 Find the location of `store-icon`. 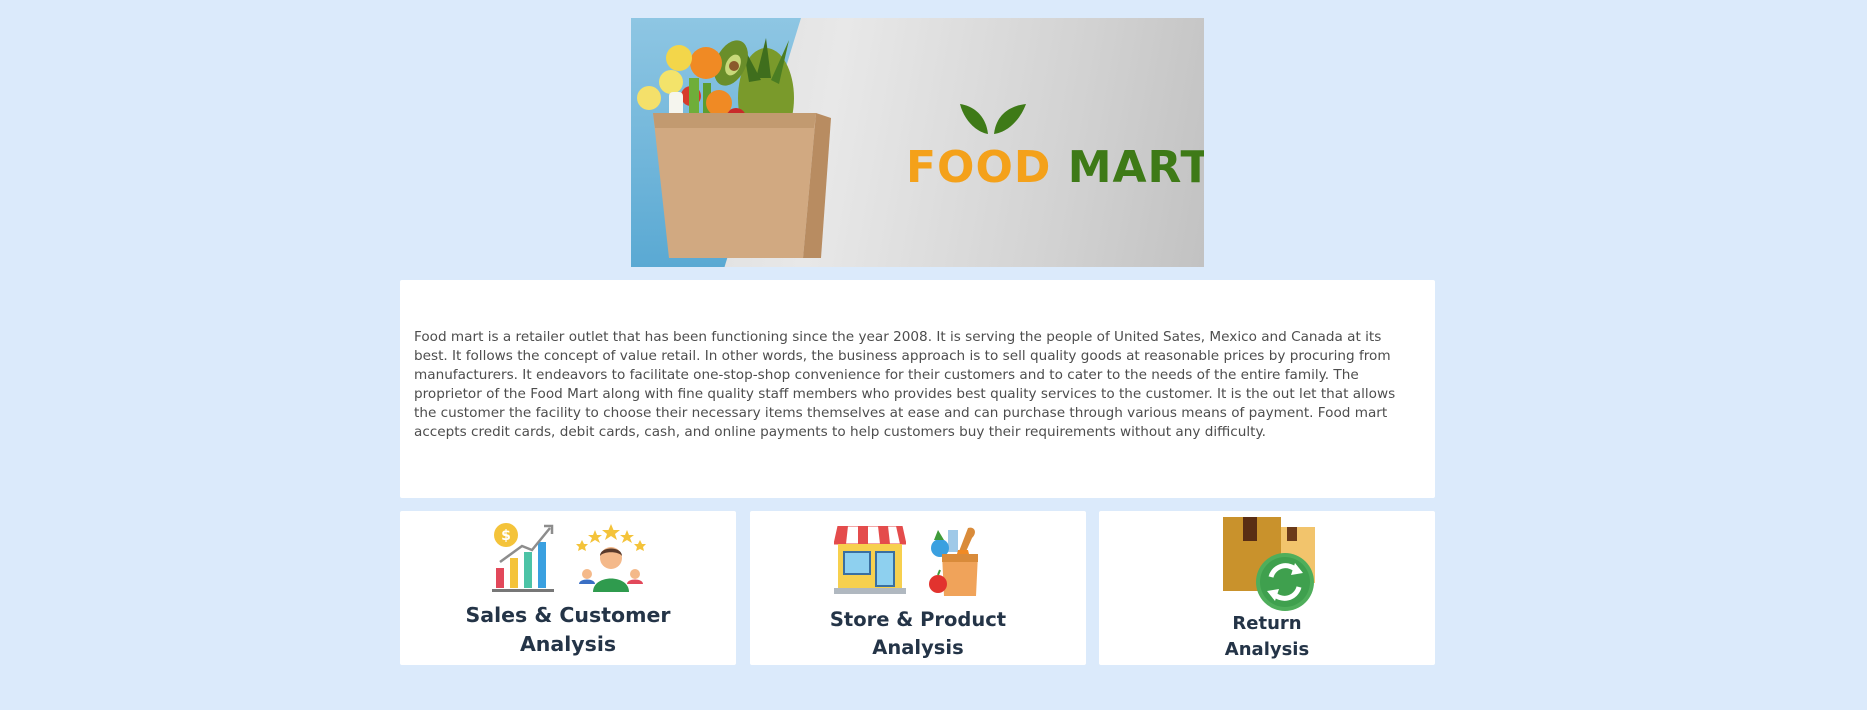

store-icon is located at coordinates (870, 560).